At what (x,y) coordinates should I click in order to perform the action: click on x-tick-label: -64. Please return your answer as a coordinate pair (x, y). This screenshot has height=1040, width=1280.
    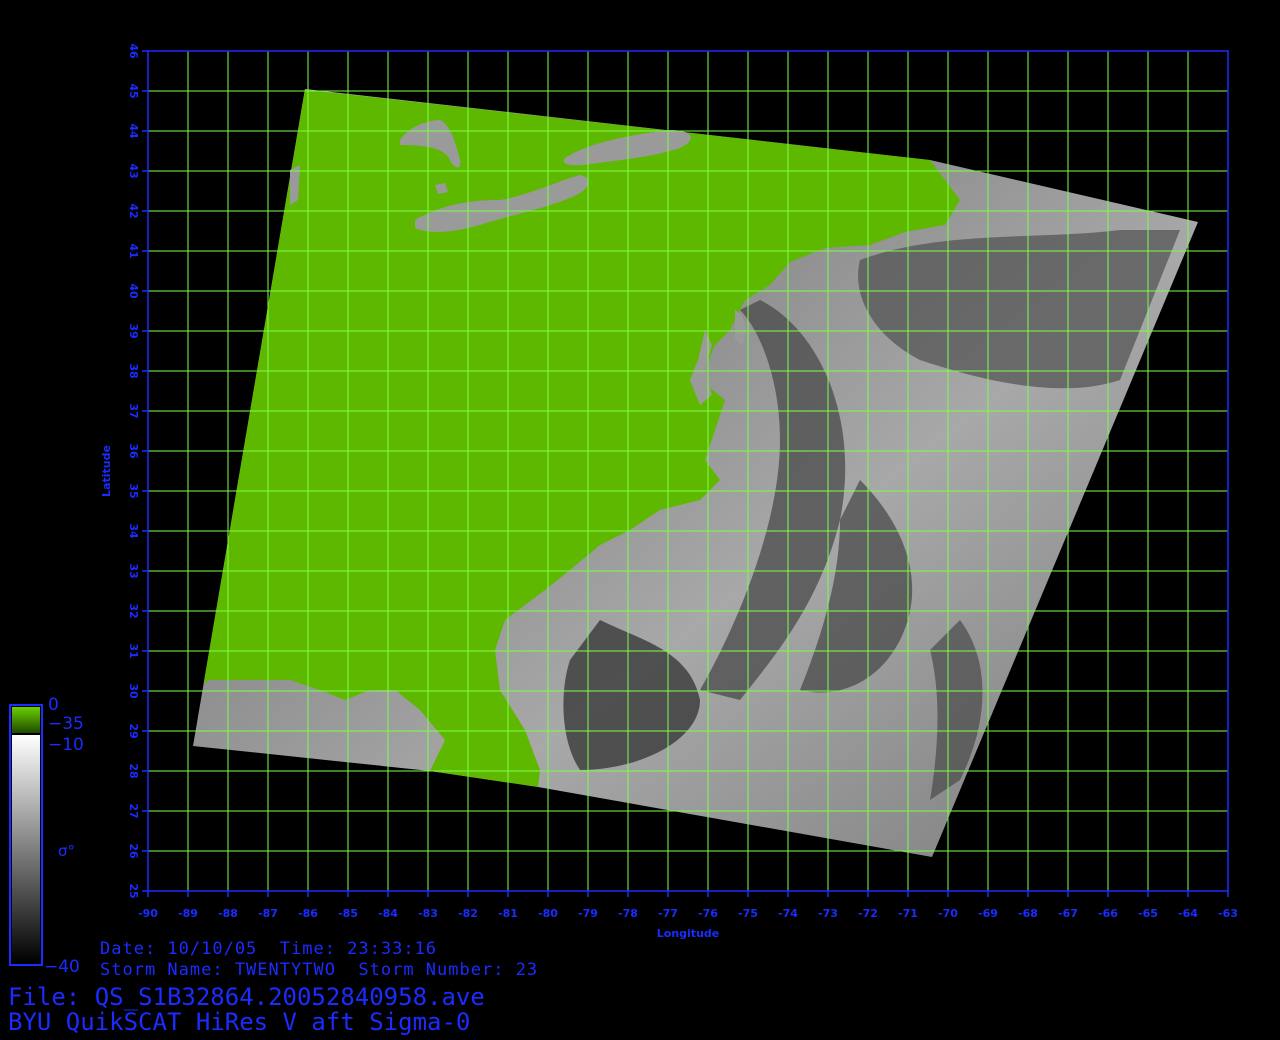
    Looking at the image, I should click on (1188, 913).